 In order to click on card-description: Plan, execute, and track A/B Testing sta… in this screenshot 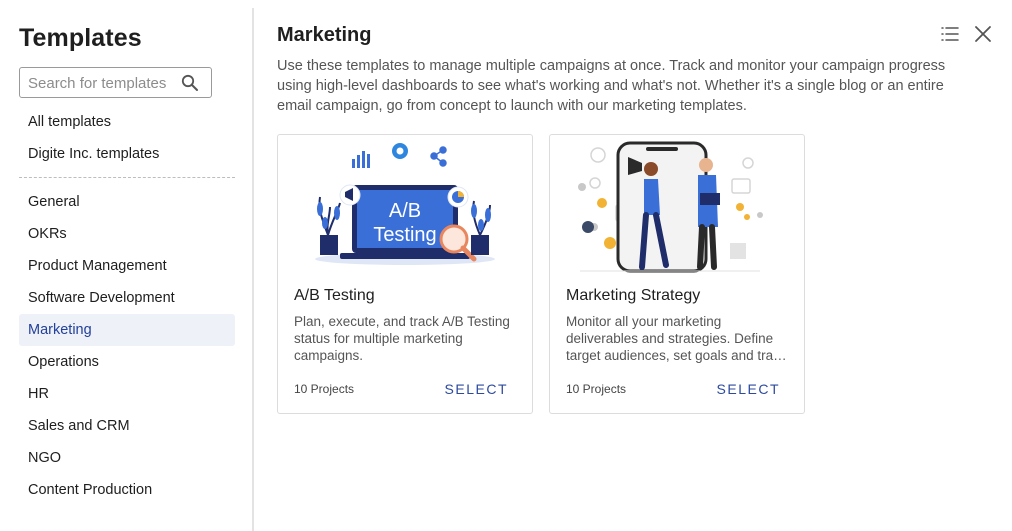, I will do `click(402, 338)`.